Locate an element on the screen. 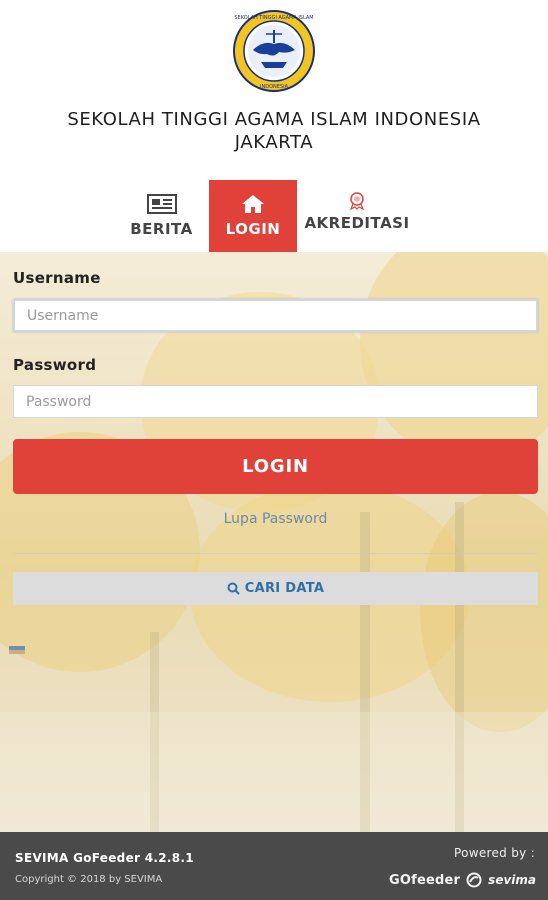 Image resolution: width=548 pixels, height=900 pixels. tab-login: LOGIN is located at coordinates (253, 216).